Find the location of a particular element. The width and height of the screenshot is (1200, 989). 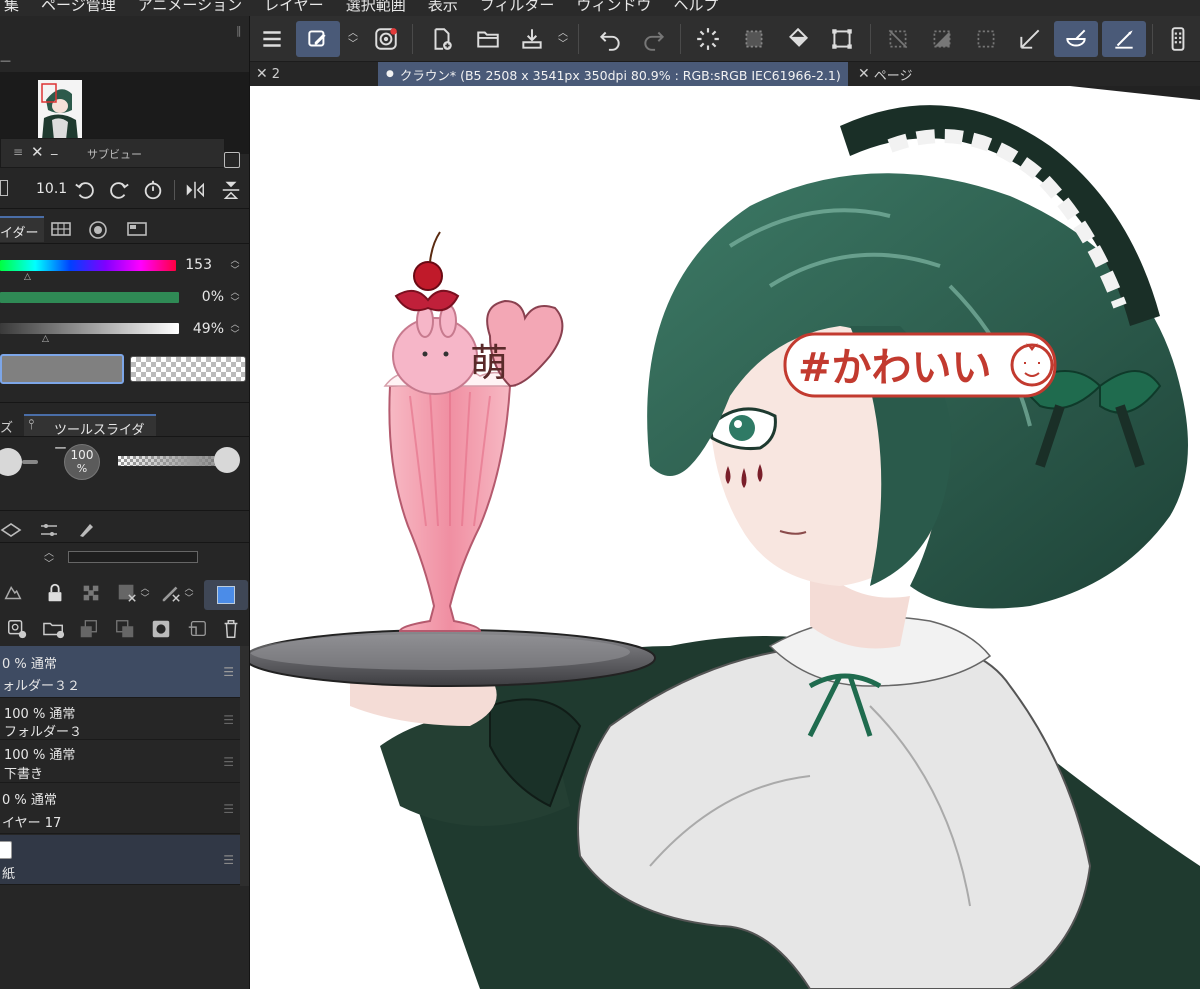

layer-scrollbar is located at coordinates (244, 766).